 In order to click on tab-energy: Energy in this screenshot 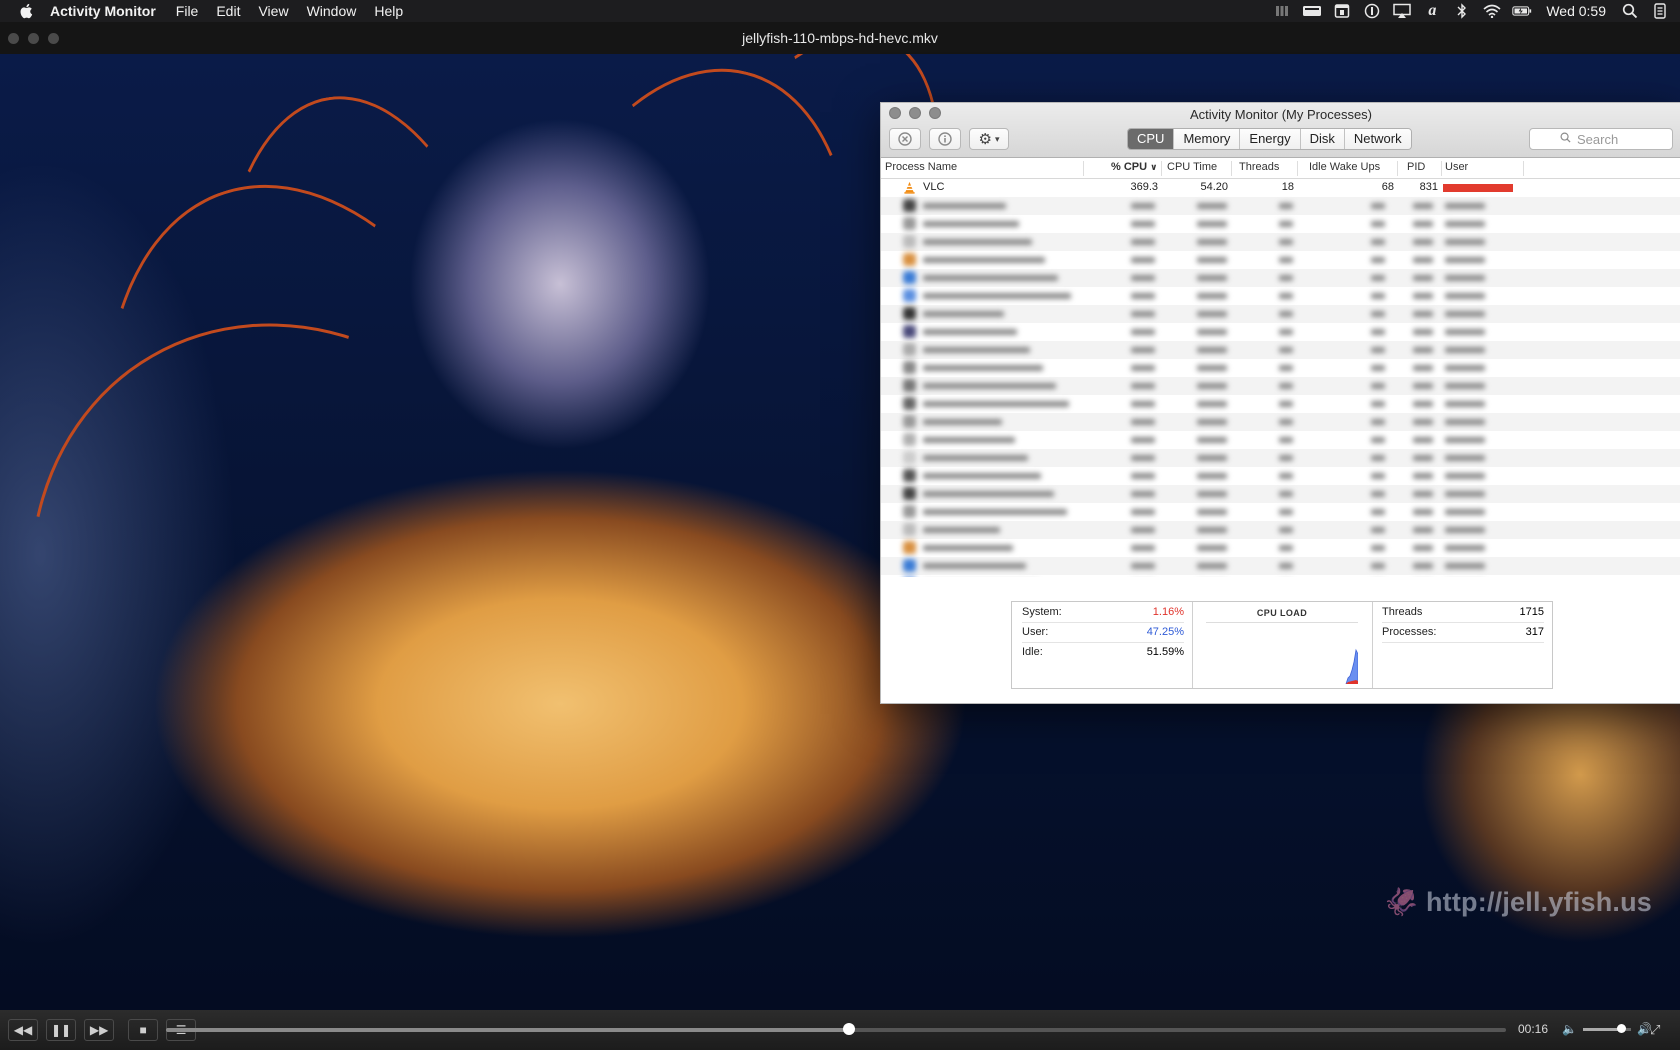, I will do `click(1270, 139)`.